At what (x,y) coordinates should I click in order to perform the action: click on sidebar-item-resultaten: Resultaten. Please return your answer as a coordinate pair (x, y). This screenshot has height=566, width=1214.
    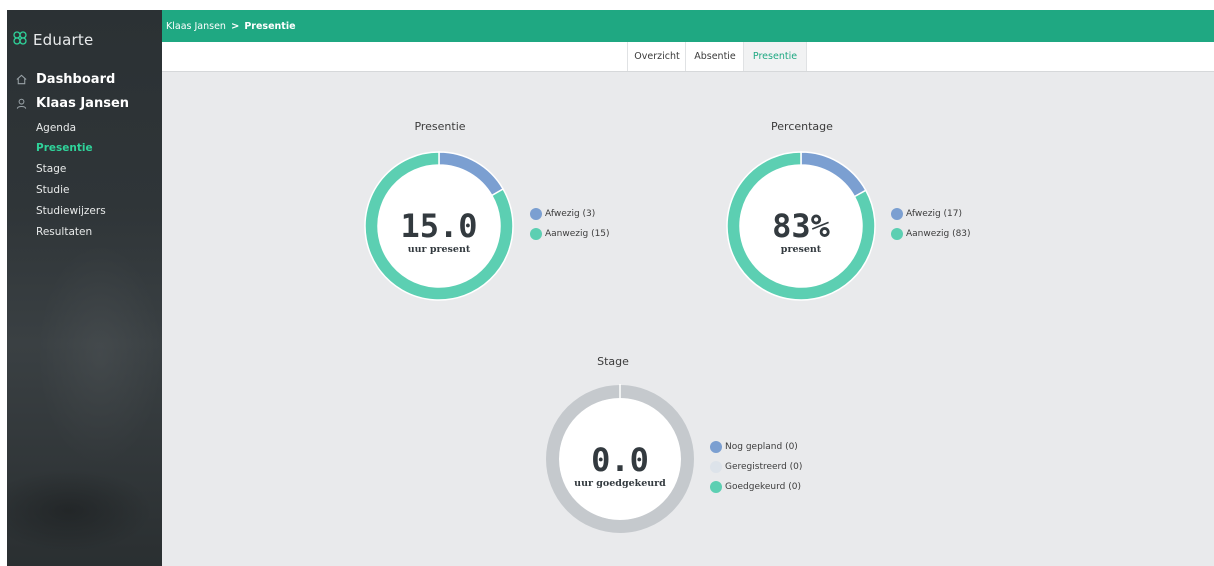
    Looking at the image, I should click on (64, 232).